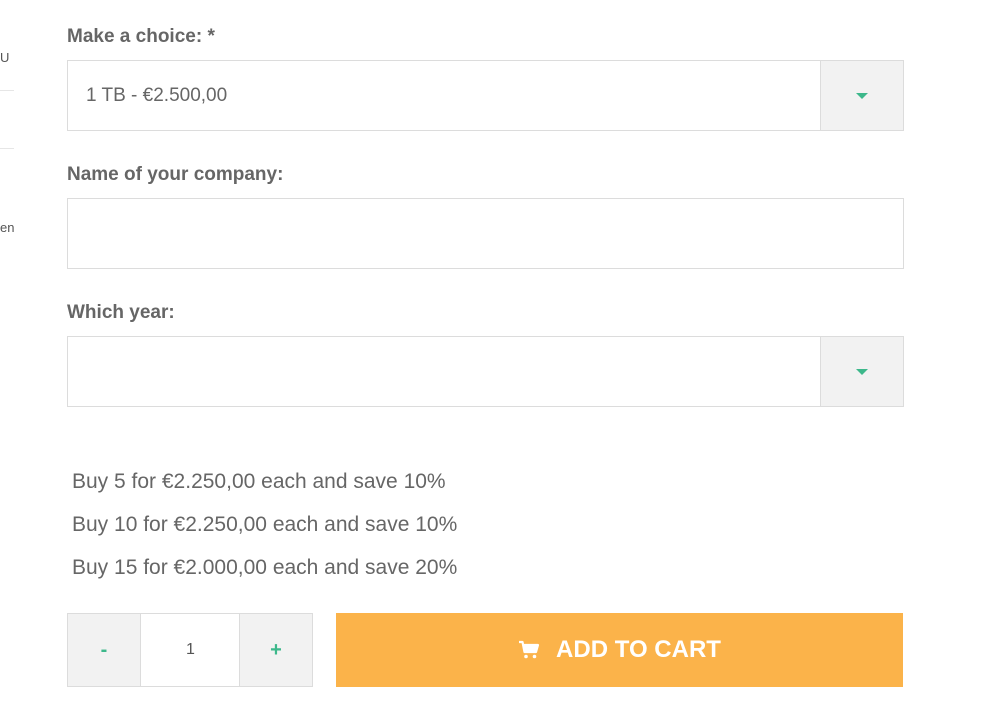  What do you see at coordinates (5, 57) in the screenshot?
I see `sidebar-fragment-1: U` at bounding box center [5, 57].